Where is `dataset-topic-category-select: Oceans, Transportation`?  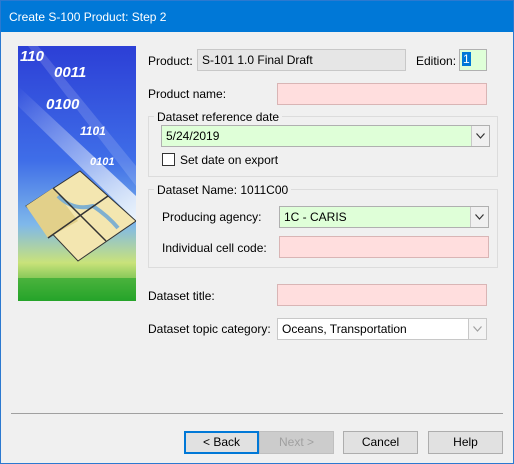 dataset-topic-category-select: Oceans, Transportation is located at coordinates (382, 329).